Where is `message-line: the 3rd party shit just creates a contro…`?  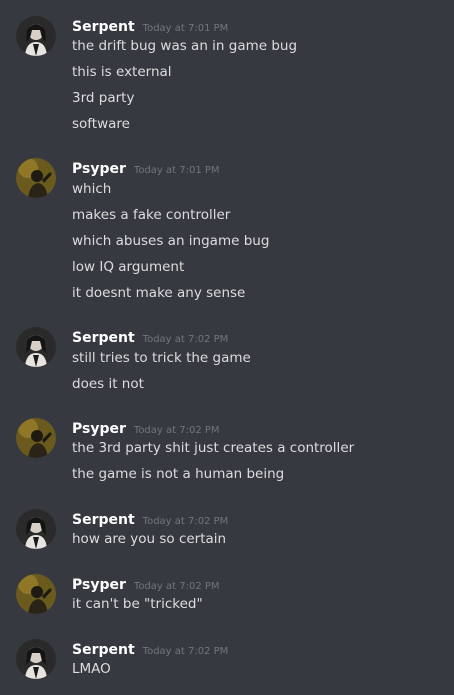
message-line: the 3rd party shit just creates a contro… is located at coordinates (213, 448).